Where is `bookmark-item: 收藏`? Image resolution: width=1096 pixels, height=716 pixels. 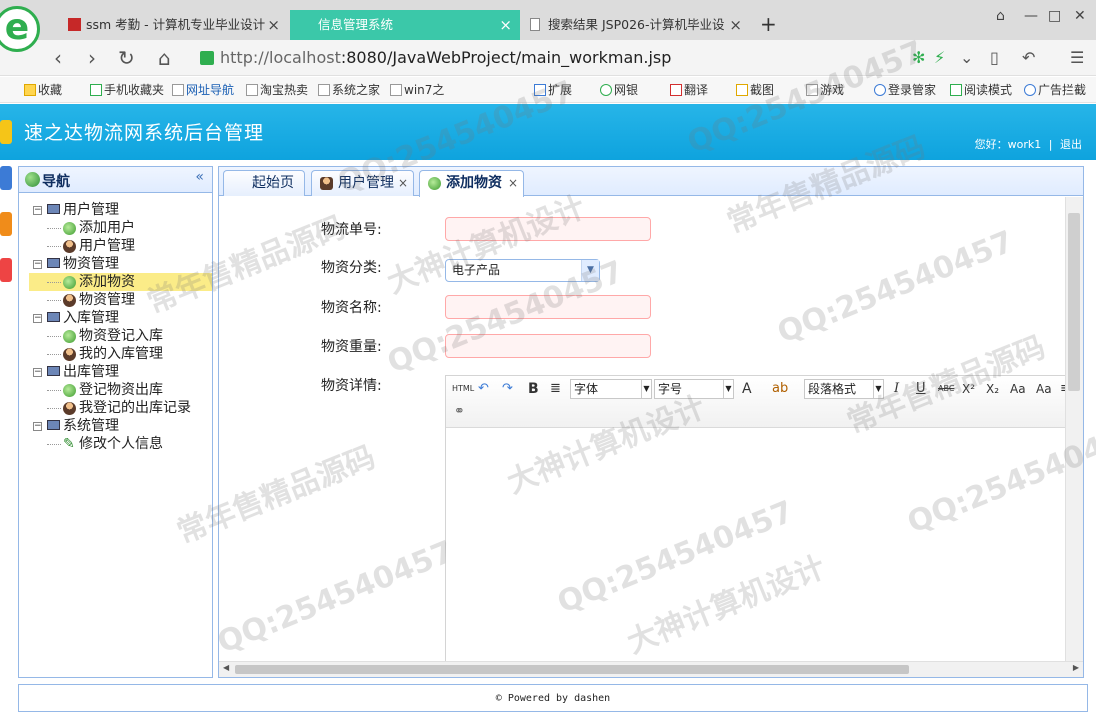 bookmark-item: 收藏 is located at coordinates (43, 89).